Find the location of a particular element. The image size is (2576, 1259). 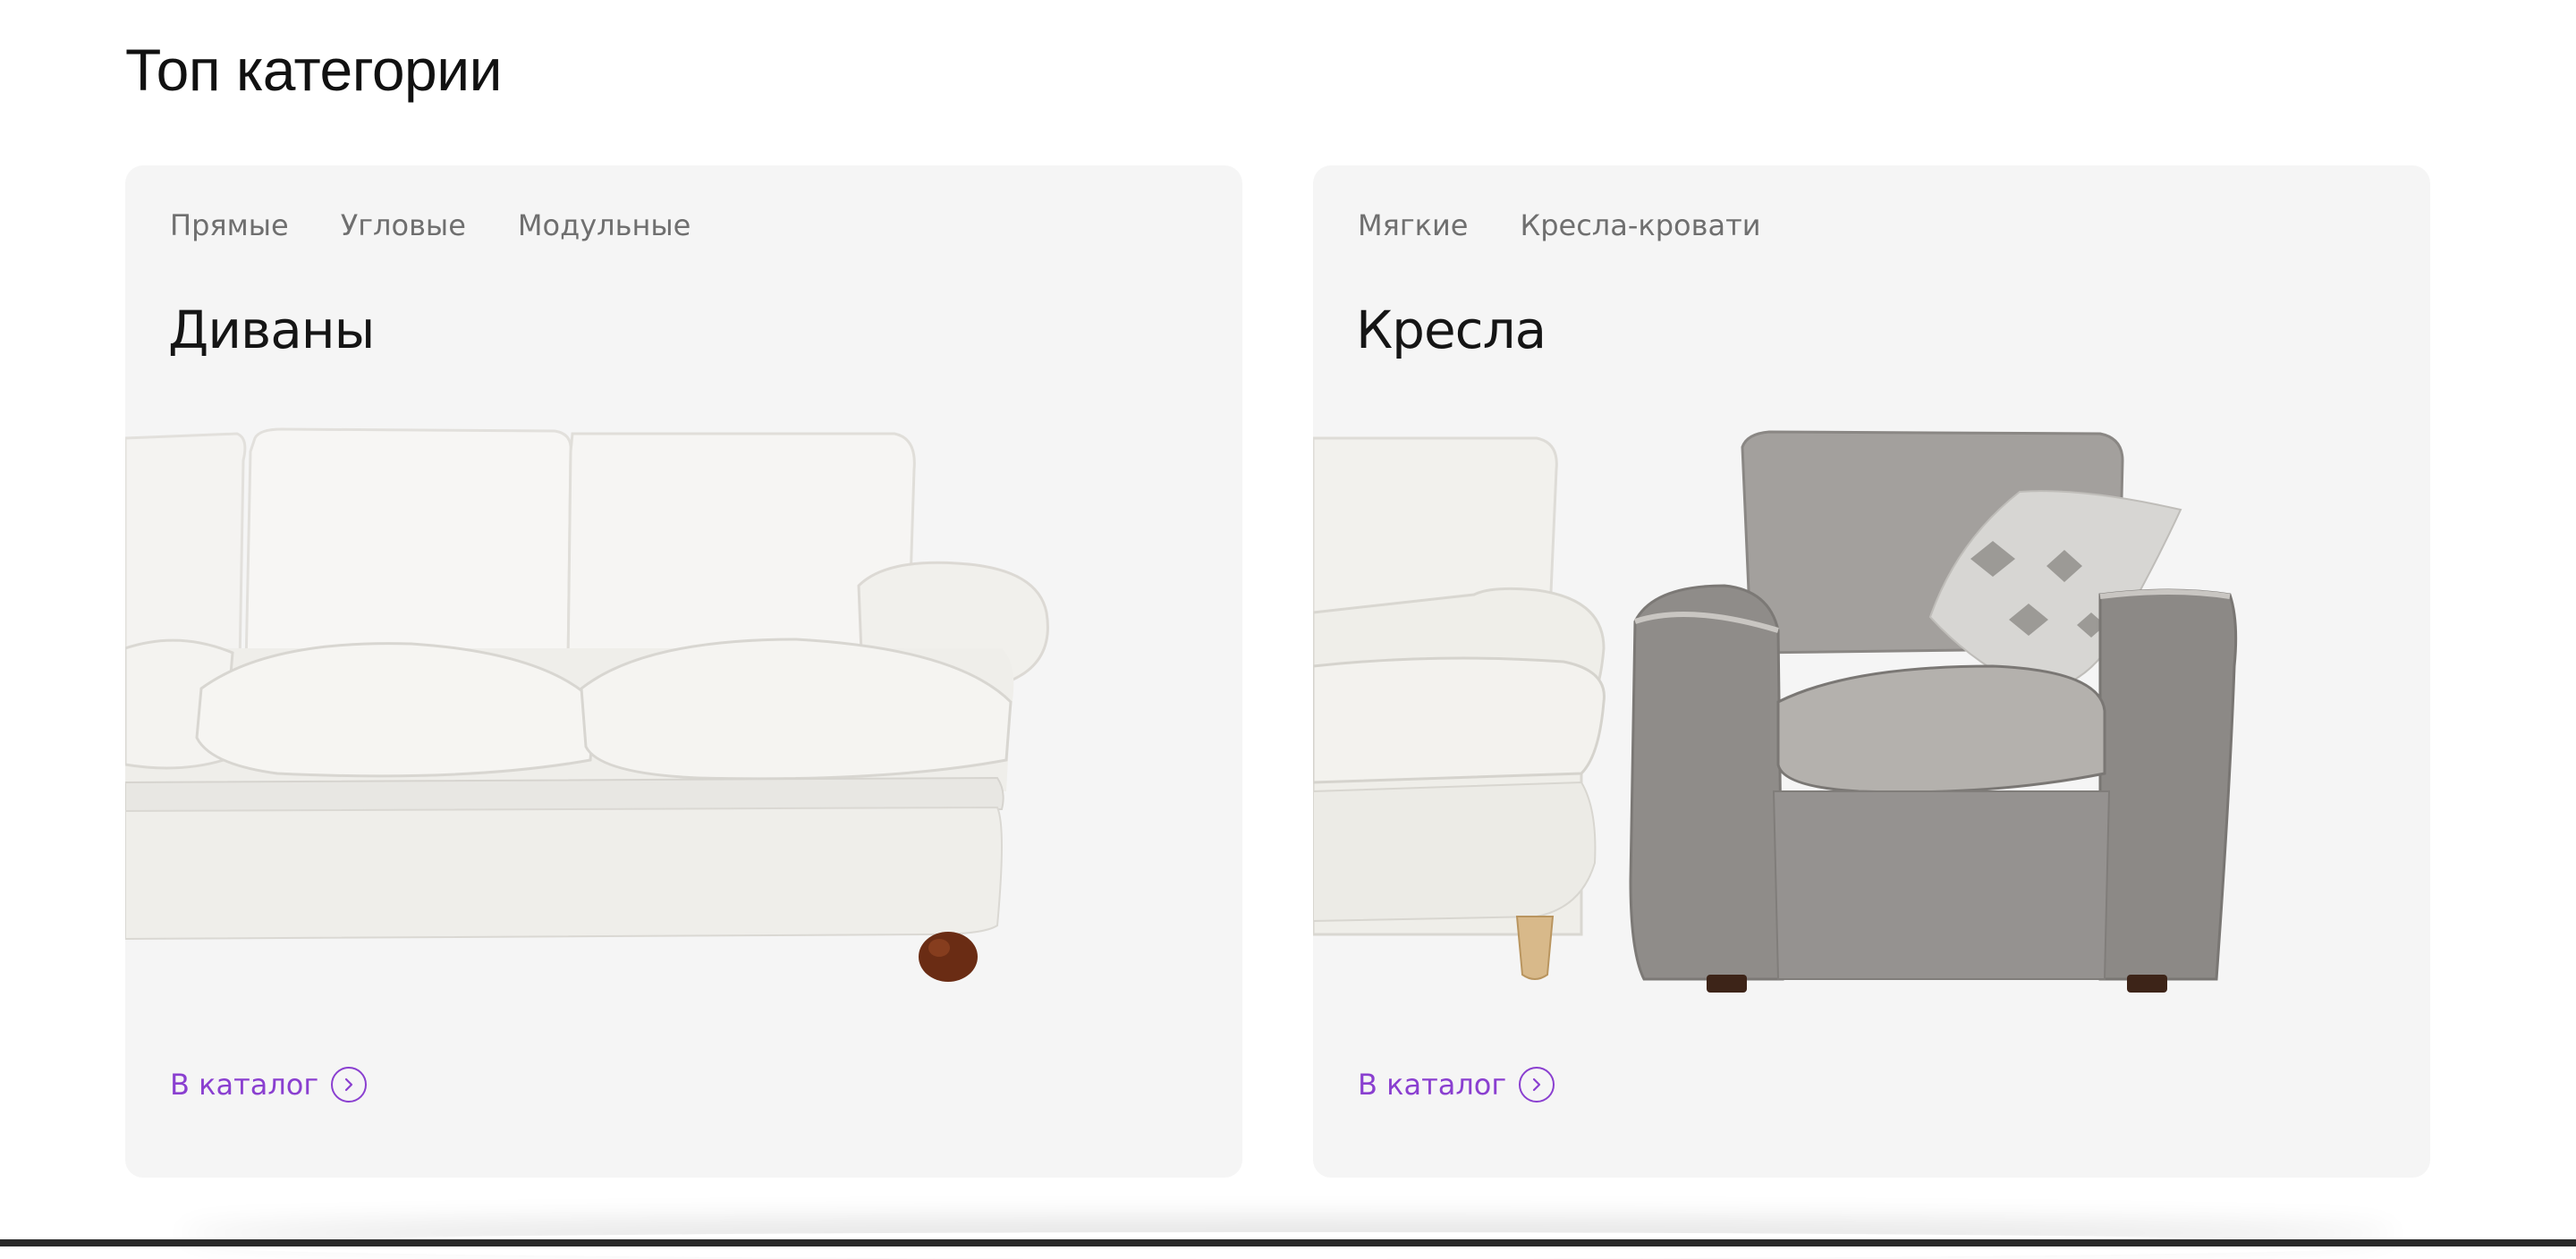

bottom-edge is located at coordinates (1288, 1242).